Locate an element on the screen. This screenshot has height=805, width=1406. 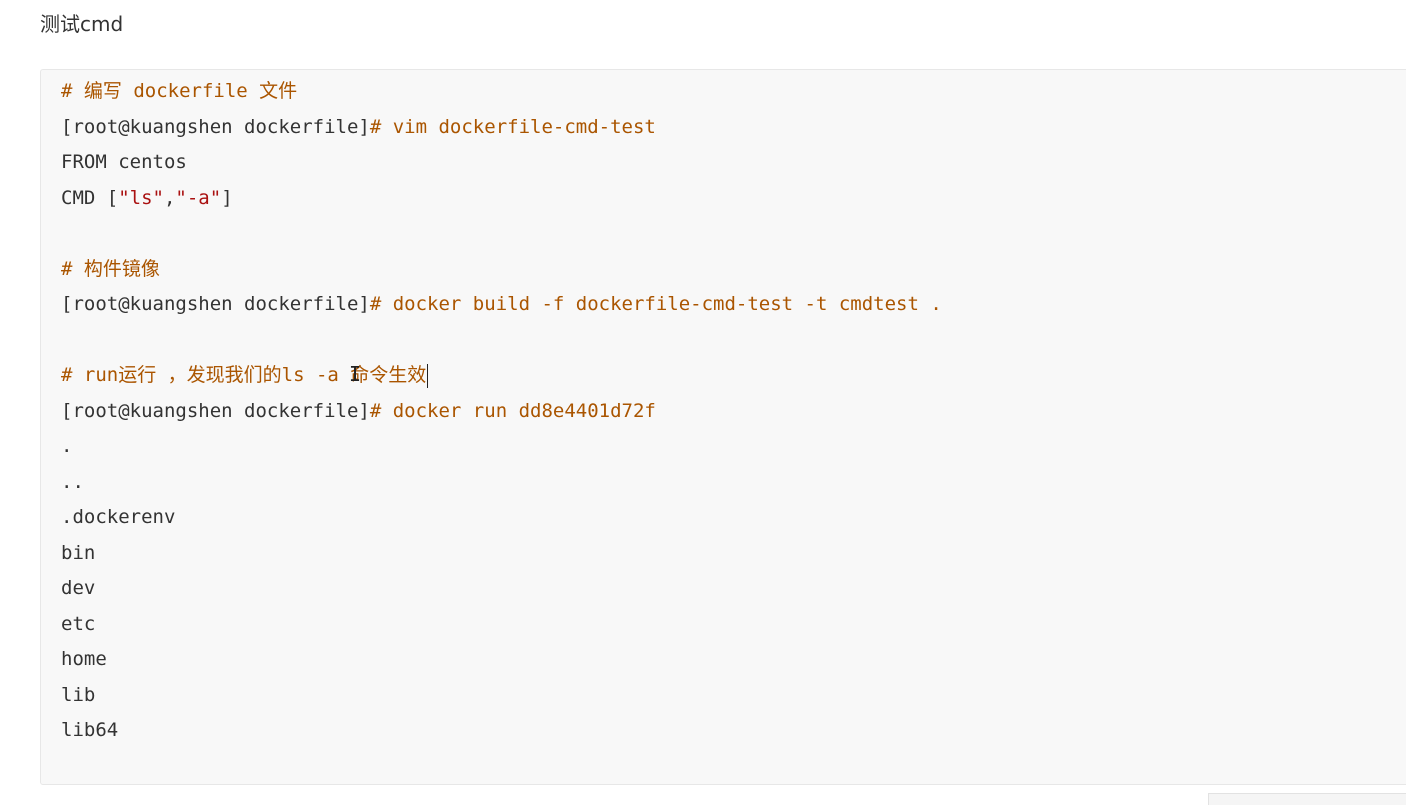
code-token: # 构件镜像 is located at coordinates (110, 268).